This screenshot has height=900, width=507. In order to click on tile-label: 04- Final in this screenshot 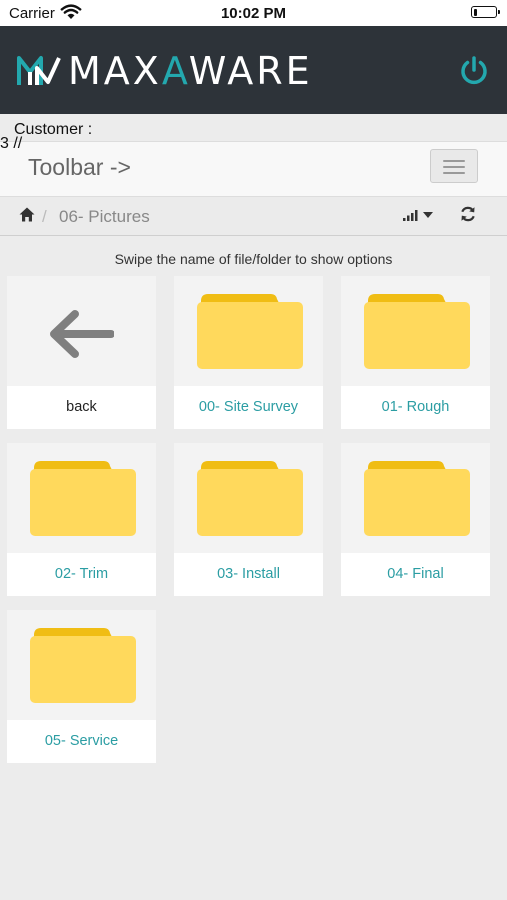, I will do `click(415, 574)`.